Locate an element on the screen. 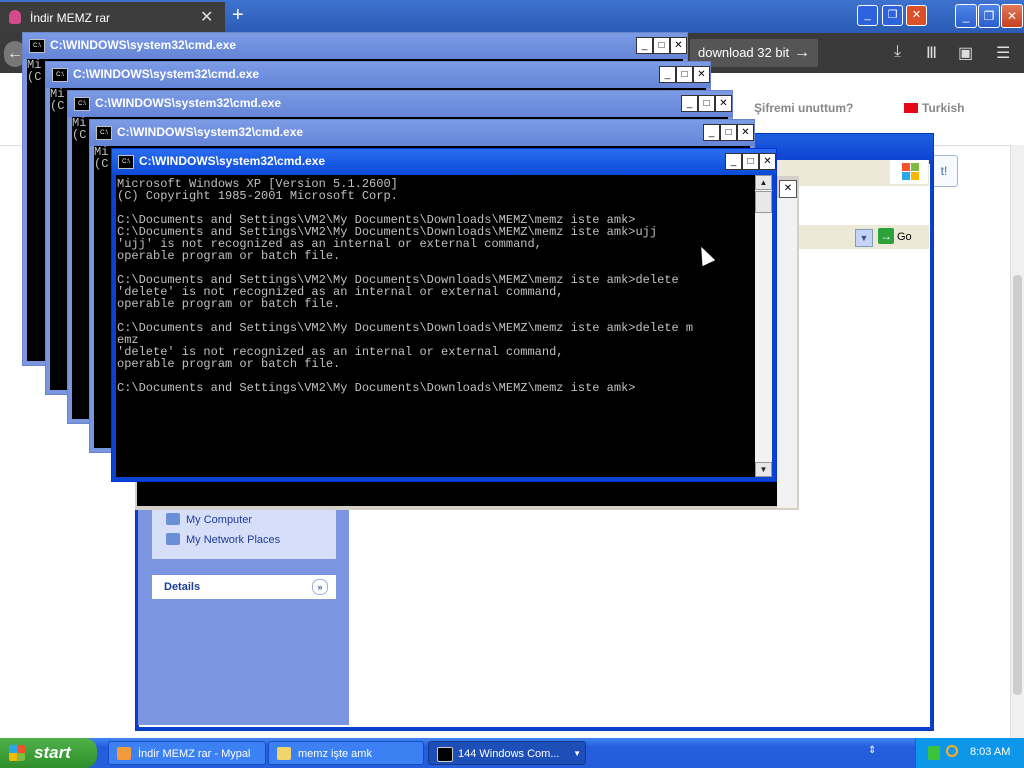 This screenshot has height=768, width=1024. language-label: Turkish is located at coordinates (943, 108).